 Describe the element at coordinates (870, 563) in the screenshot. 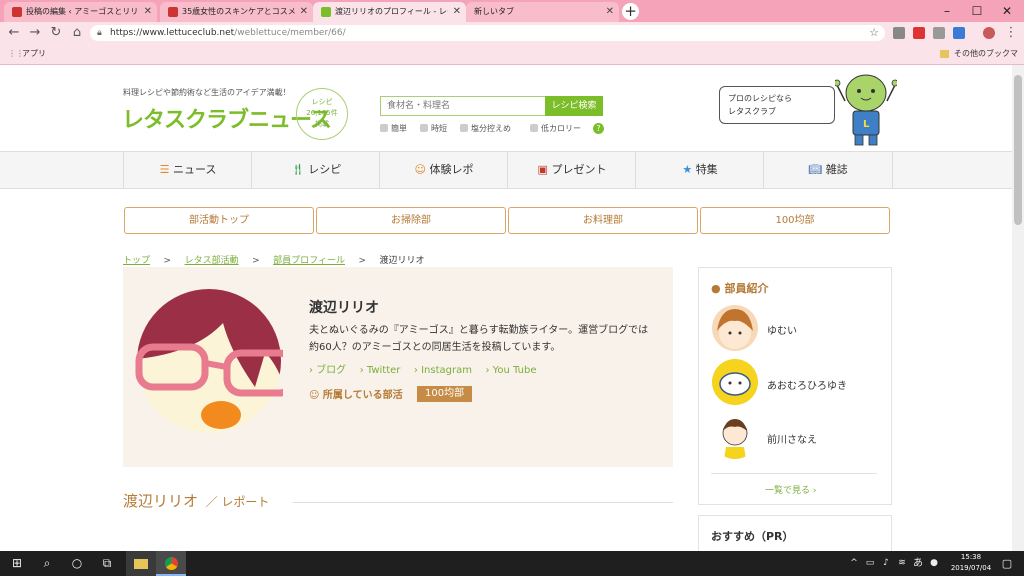

I see `battery-icon: ▭` at that location.